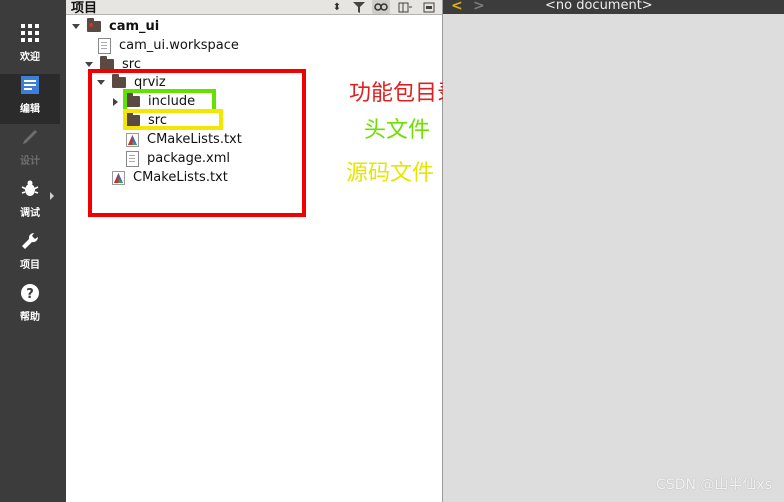 The height and width of the screenshot is (502, 784). I want to click on pane-header: 项目 ⬍, so click(254, 8).